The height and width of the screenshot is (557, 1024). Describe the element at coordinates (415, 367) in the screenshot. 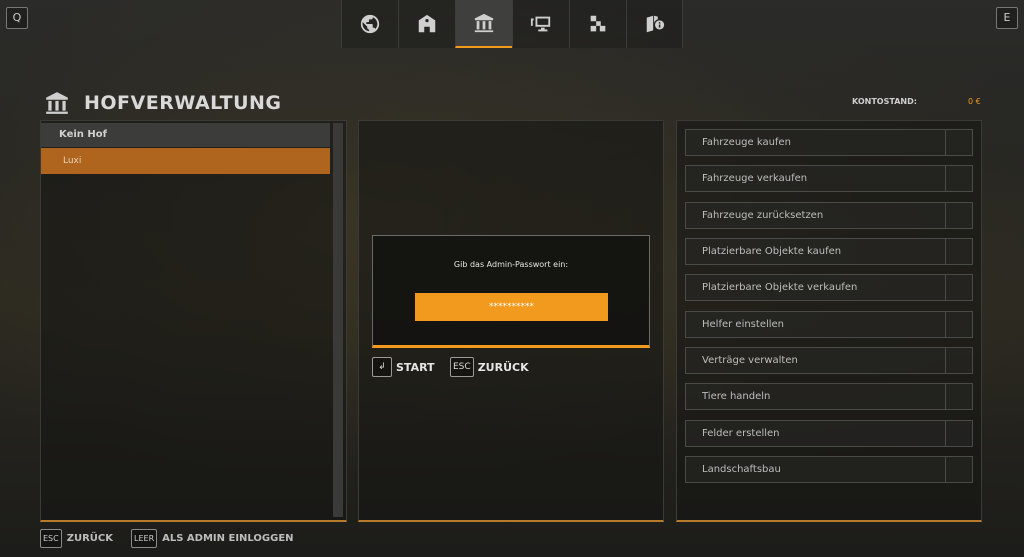

I see `start-label: START` at that location.